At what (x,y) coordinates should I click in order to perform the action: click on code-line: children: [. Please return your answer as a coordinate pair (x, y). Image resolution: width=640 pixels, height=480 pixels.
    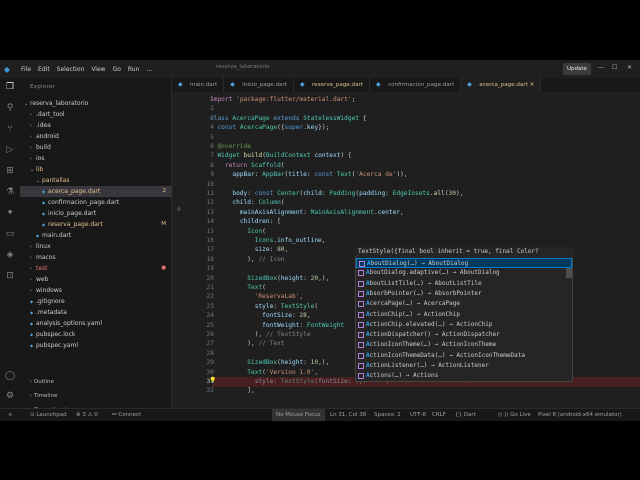
    Looking at the image, I should click on (245, 221).